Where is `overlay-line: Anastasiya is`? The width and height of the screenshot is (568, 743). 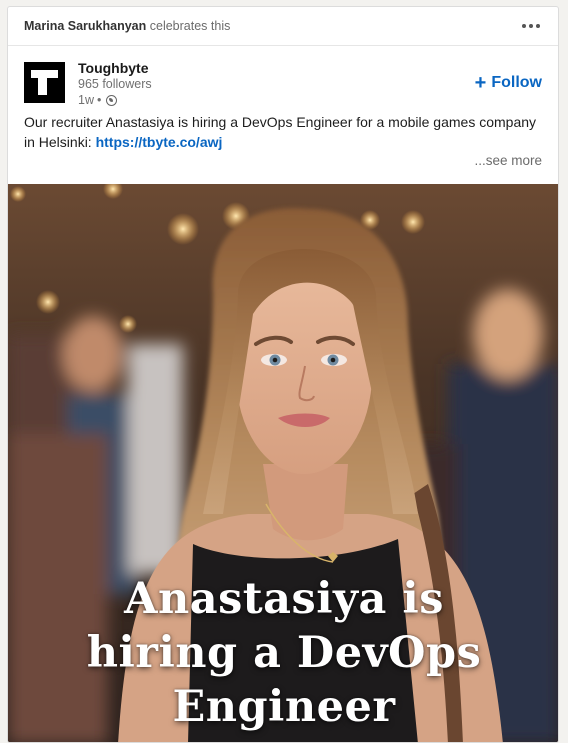 overlay-line: Anastasiya is is located at coordinates (284, 599).